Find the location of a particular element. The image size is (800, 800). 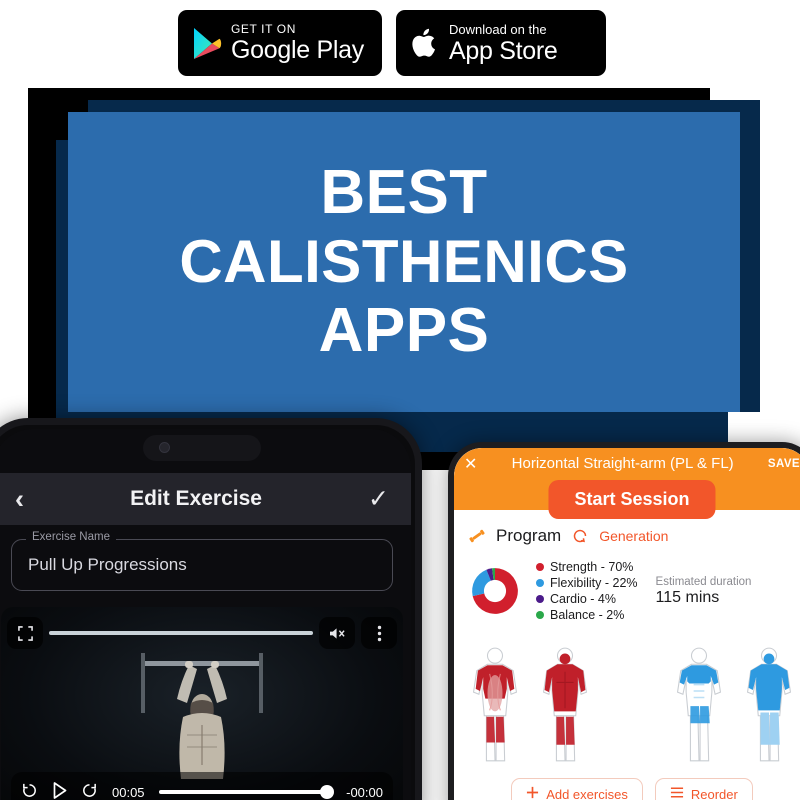

muscle-map-section is located at coordinates (631, 704).